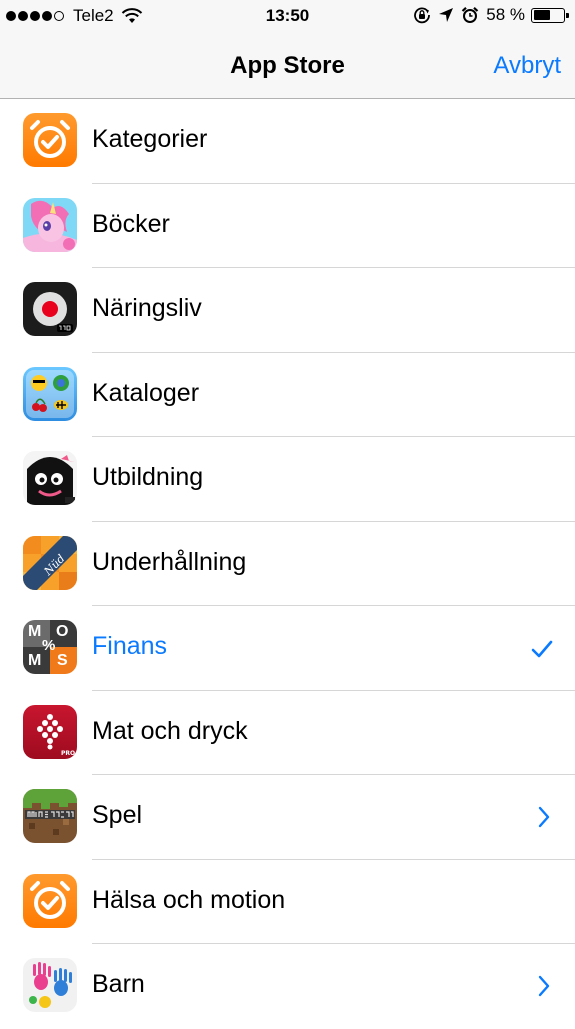 This screenshot has width=575, height=1029. I want to click on list-item-kataloger: Kataloger, so click(287, 395).